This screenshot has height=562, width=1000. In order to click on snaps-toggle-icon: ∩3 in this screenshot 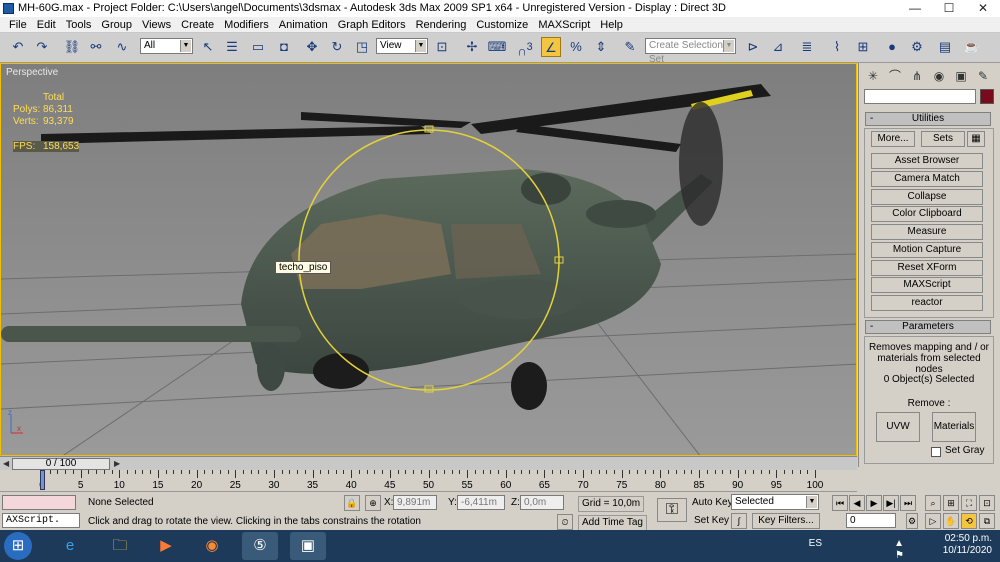, I will do `click(525, 47)`.